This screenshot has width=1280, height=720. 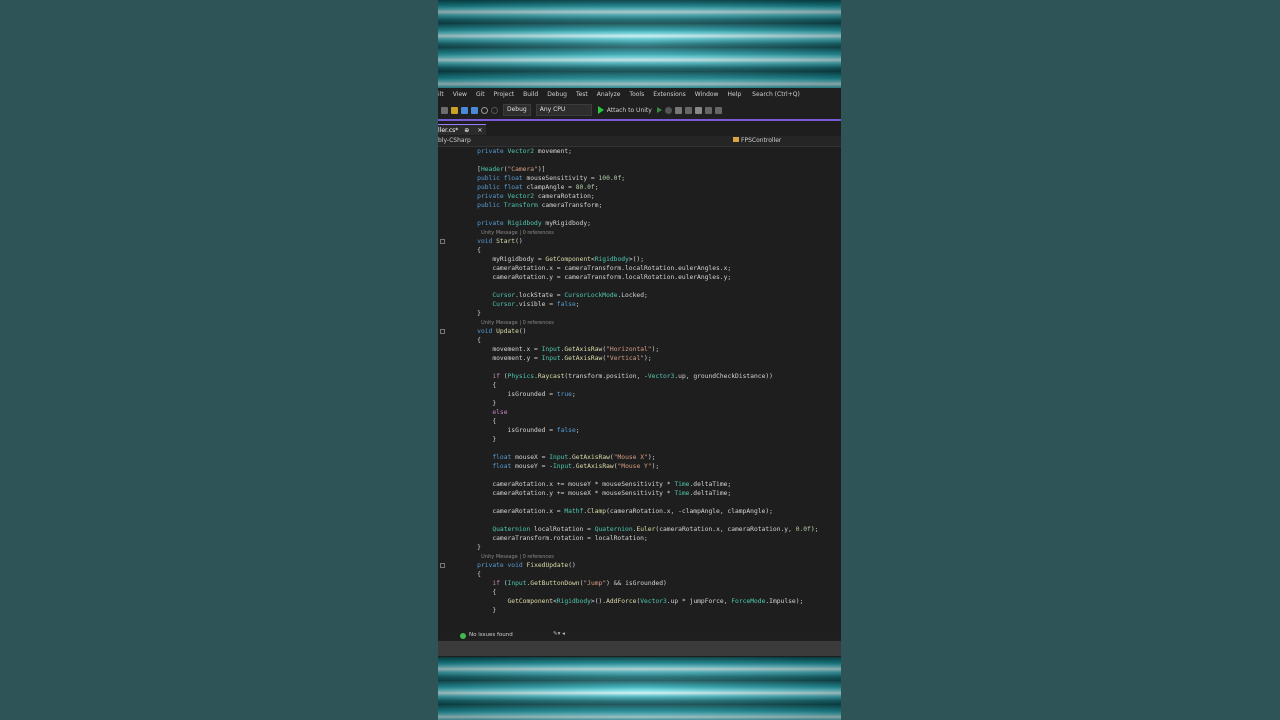 I want to click on check-icon, so click(x=463, y=636).